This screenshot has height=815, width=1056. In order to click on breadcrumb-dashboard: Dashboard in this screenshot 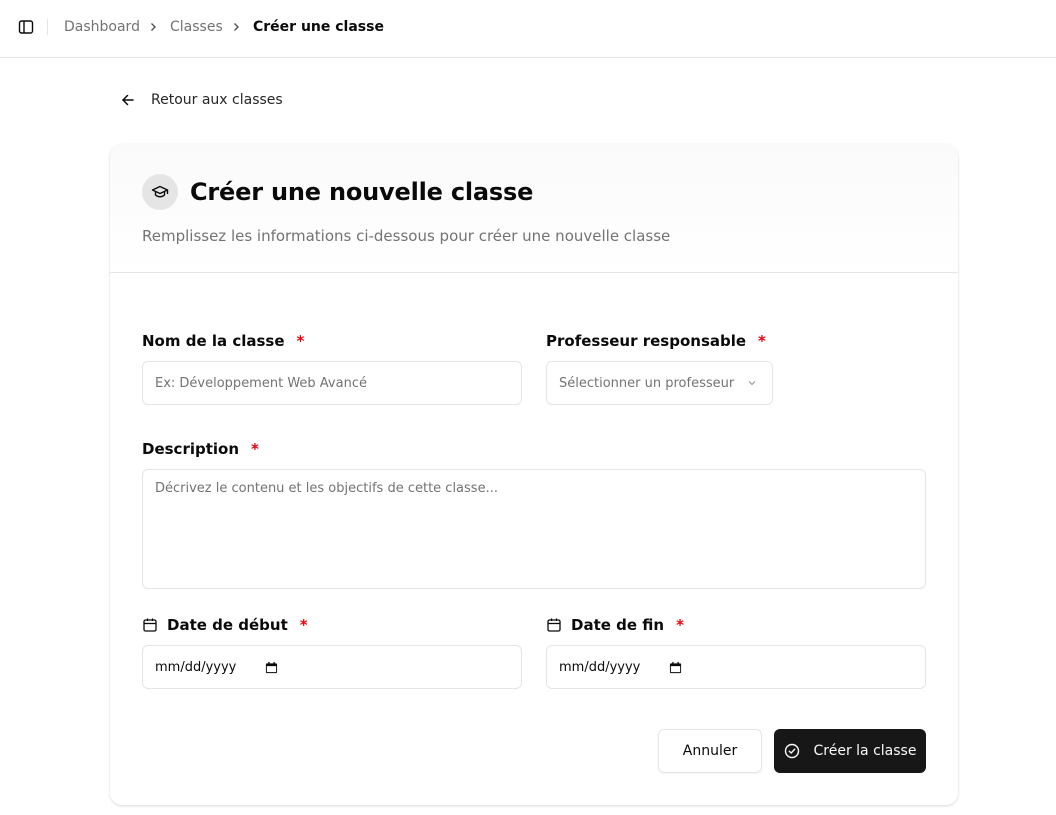, I will do `click(102, 27)`.